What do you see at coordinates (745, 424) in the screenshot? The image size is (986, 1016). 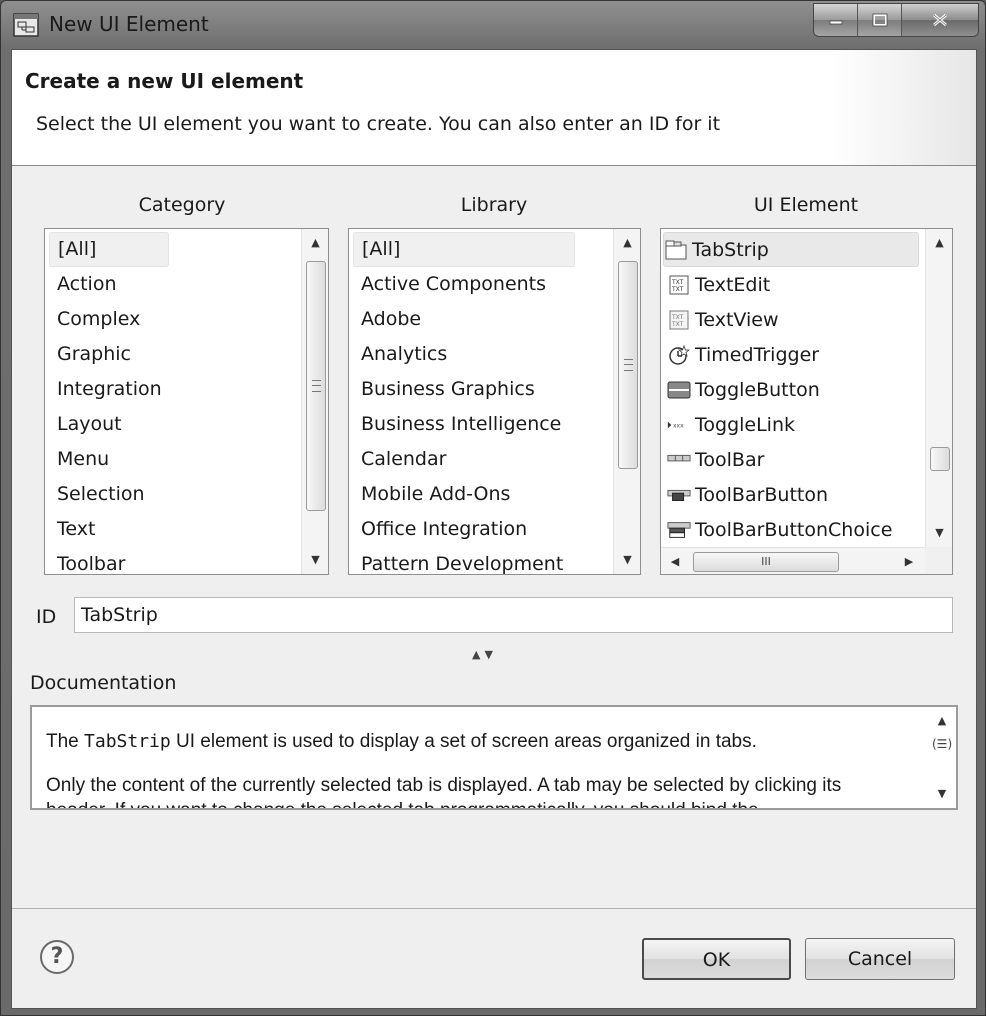 I see `ui-element-item-label: ToggleLink` at bounding box center [745, 424].